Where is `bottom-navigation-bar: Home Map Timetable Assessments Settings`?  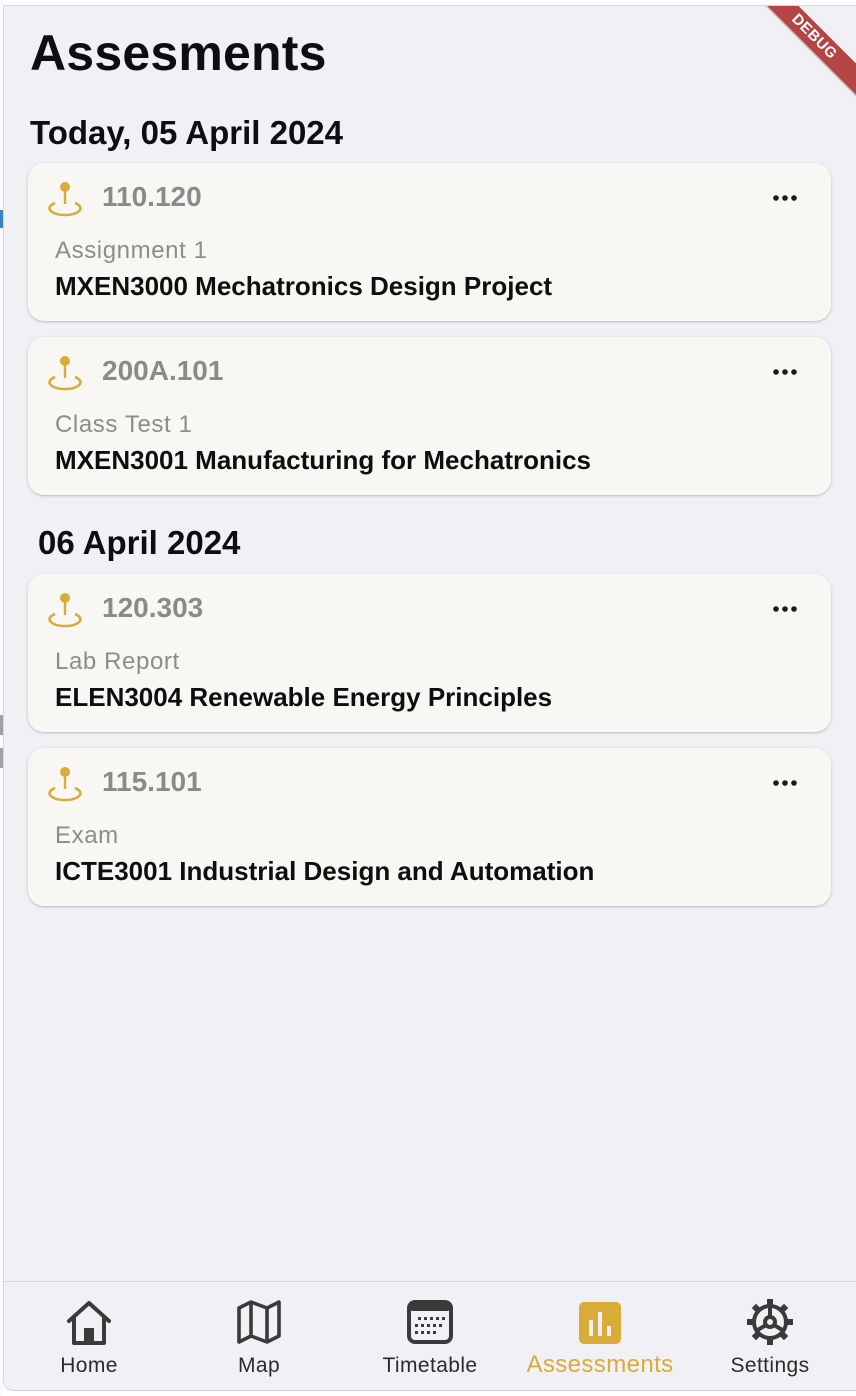
bottom-navigation-bar: Home Map Timetable Assessments Settings is located at coordinates (430, 1335).